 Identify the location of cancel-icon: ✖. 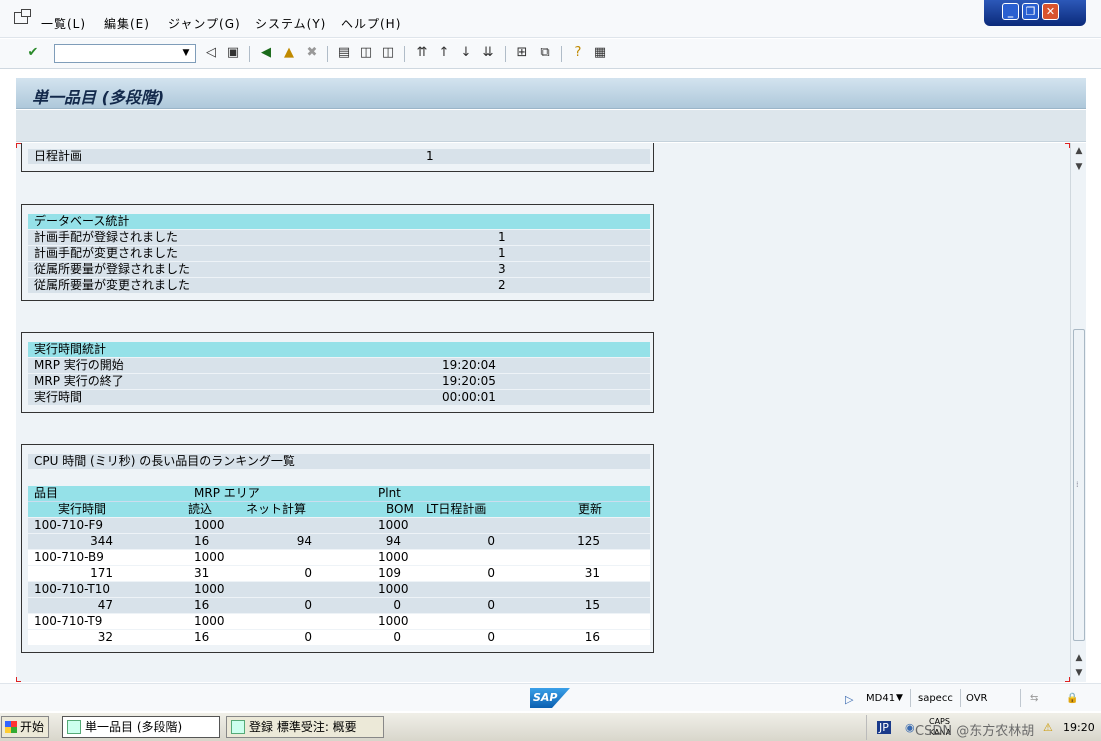
(312, 53).